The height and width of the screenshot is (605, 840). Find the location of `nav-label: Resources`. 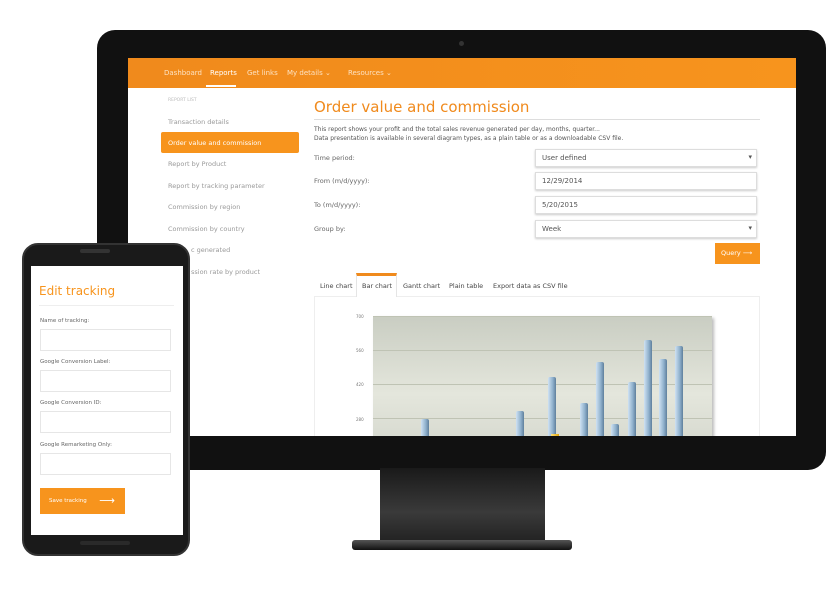

nav-label: Resources is located at coordinates (366, 73).